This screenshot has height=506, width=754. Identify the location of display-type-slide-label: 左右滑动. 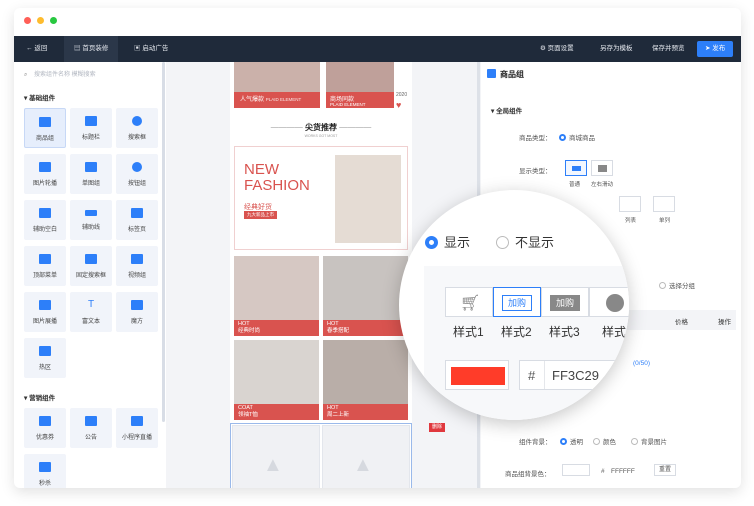
(602, 185).